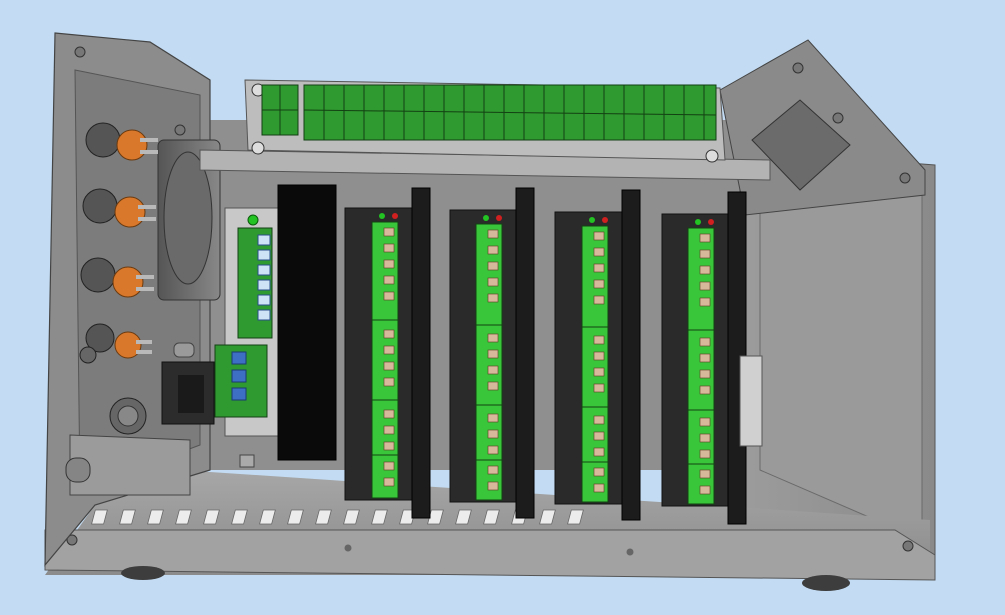 This screenshot has height=615, width=1005. What do you see at coordinates (307, 322) in the screenshot?
I see `heatsink` at bounding box center [307, 322].